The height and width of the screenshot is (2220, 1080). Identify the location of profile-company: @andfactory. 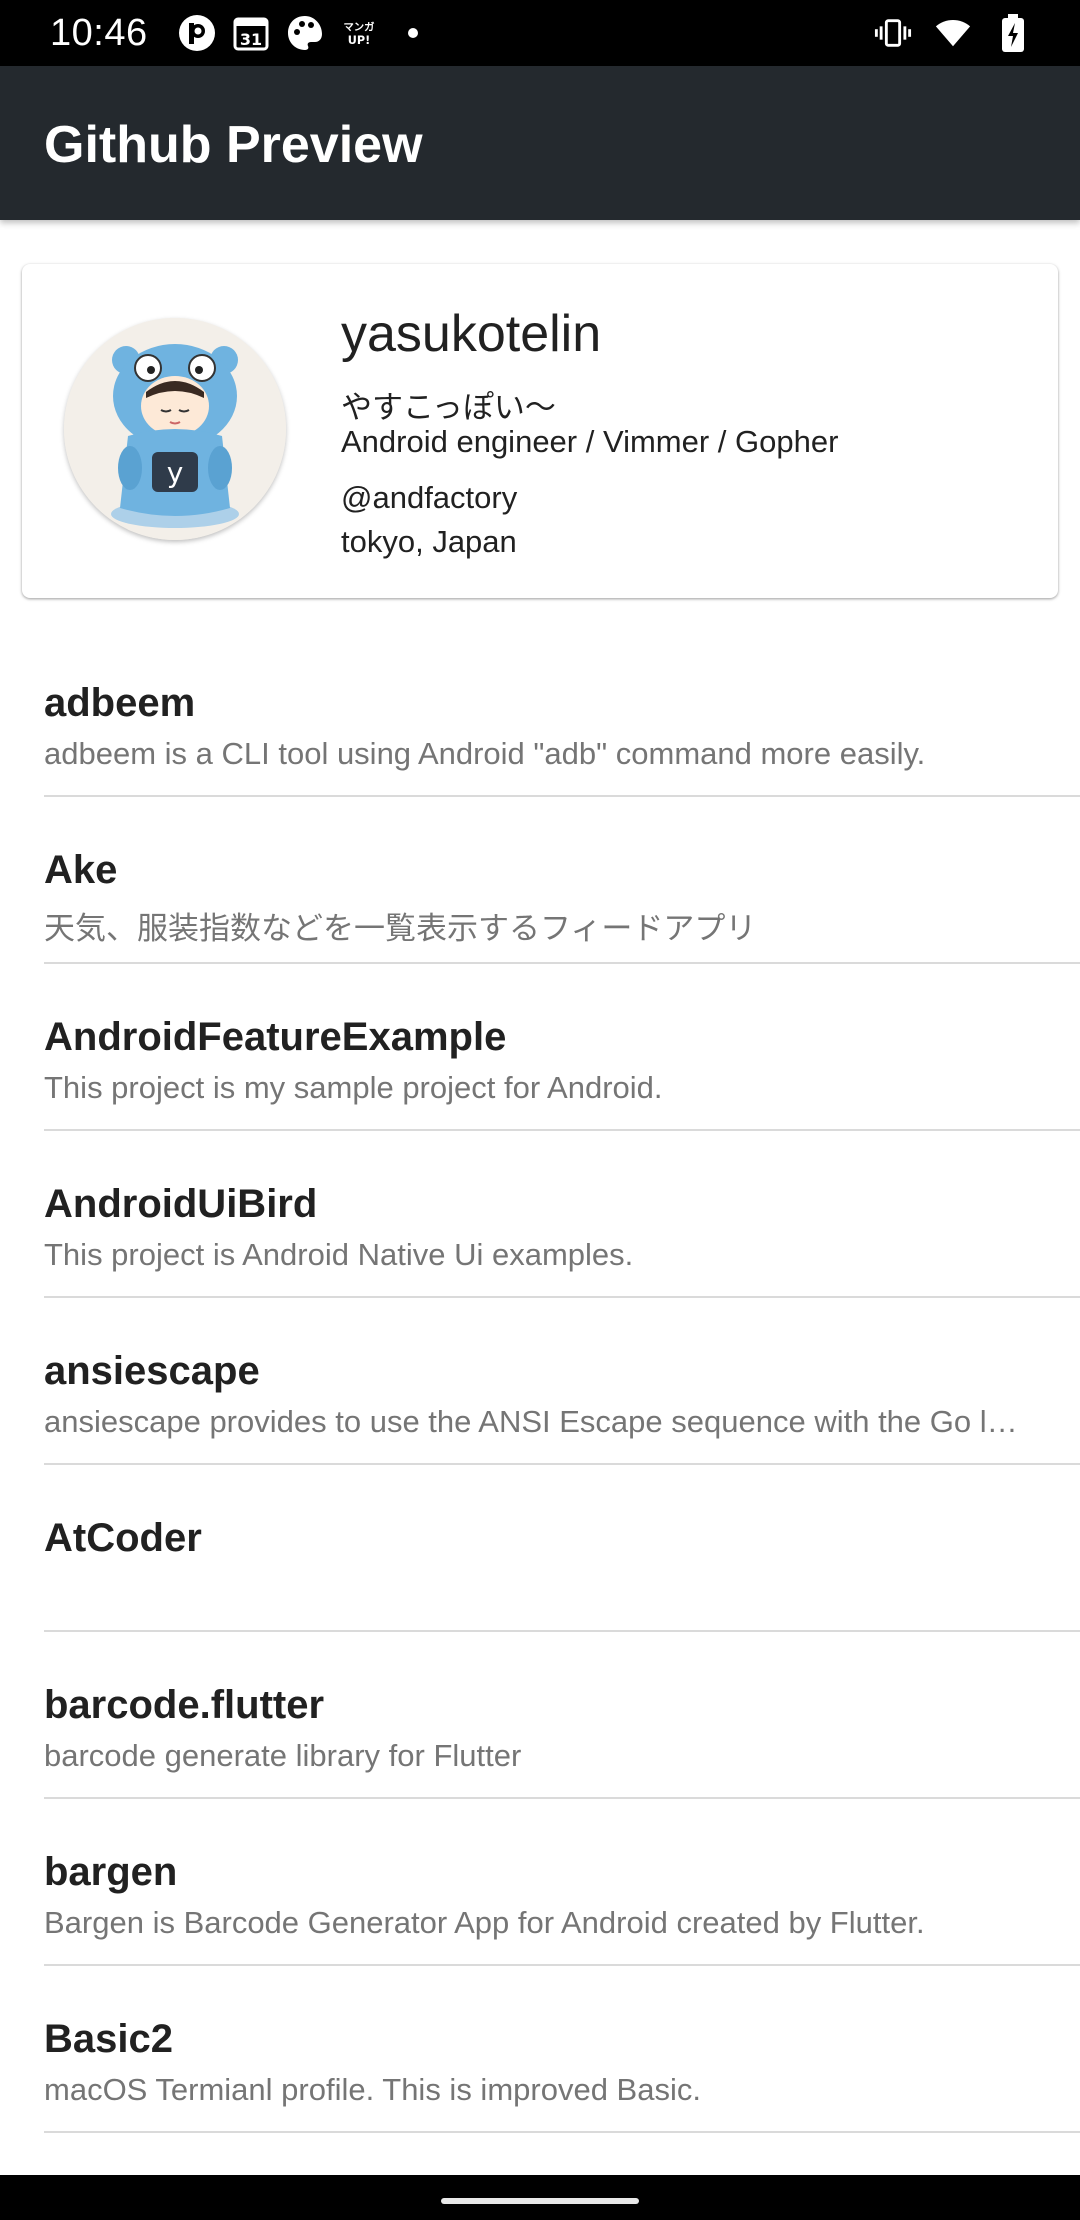
(429, 497).